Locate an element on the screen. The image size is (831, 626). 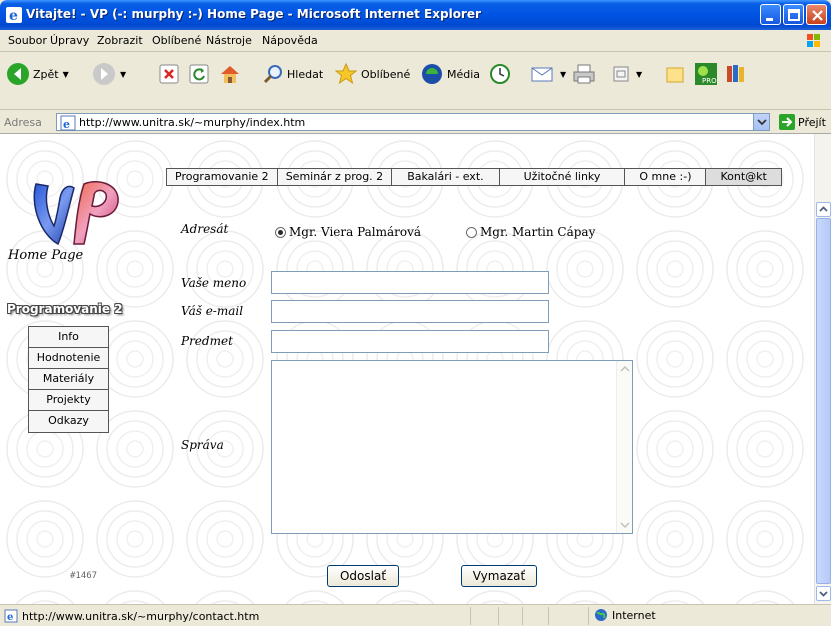
messenger-button: PRO is located at coordinates (706, 74).